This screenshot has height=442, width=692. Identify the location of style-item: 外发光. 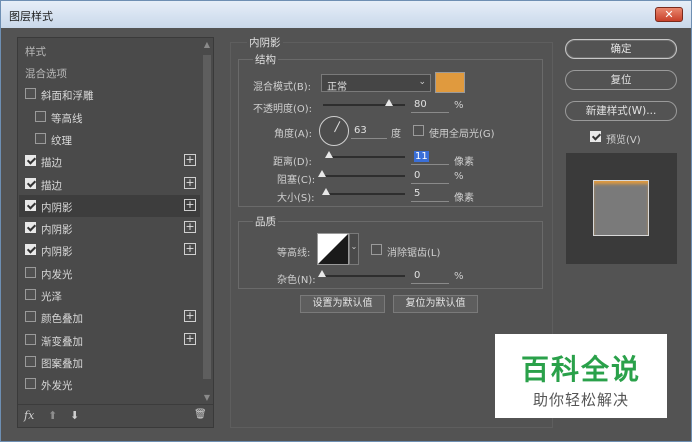
(109, 384).